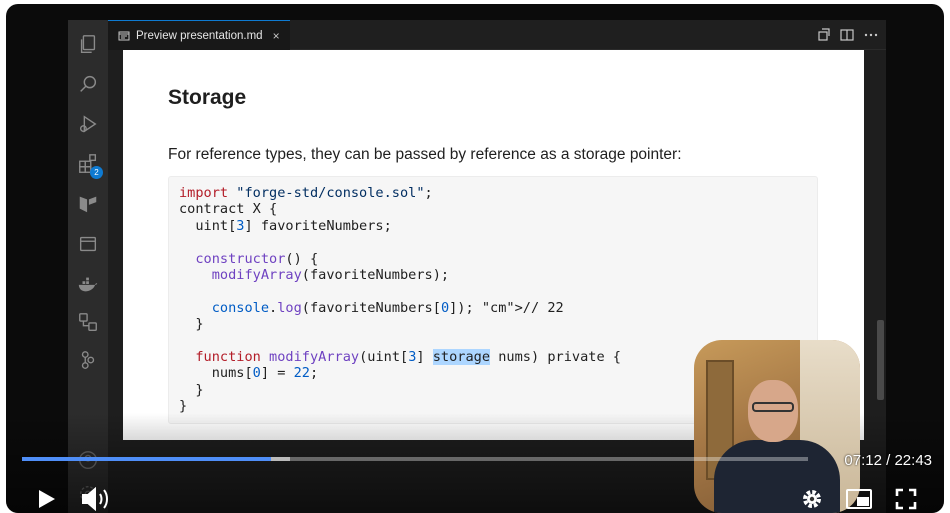  I want to click on play-button, so click(47, 499).